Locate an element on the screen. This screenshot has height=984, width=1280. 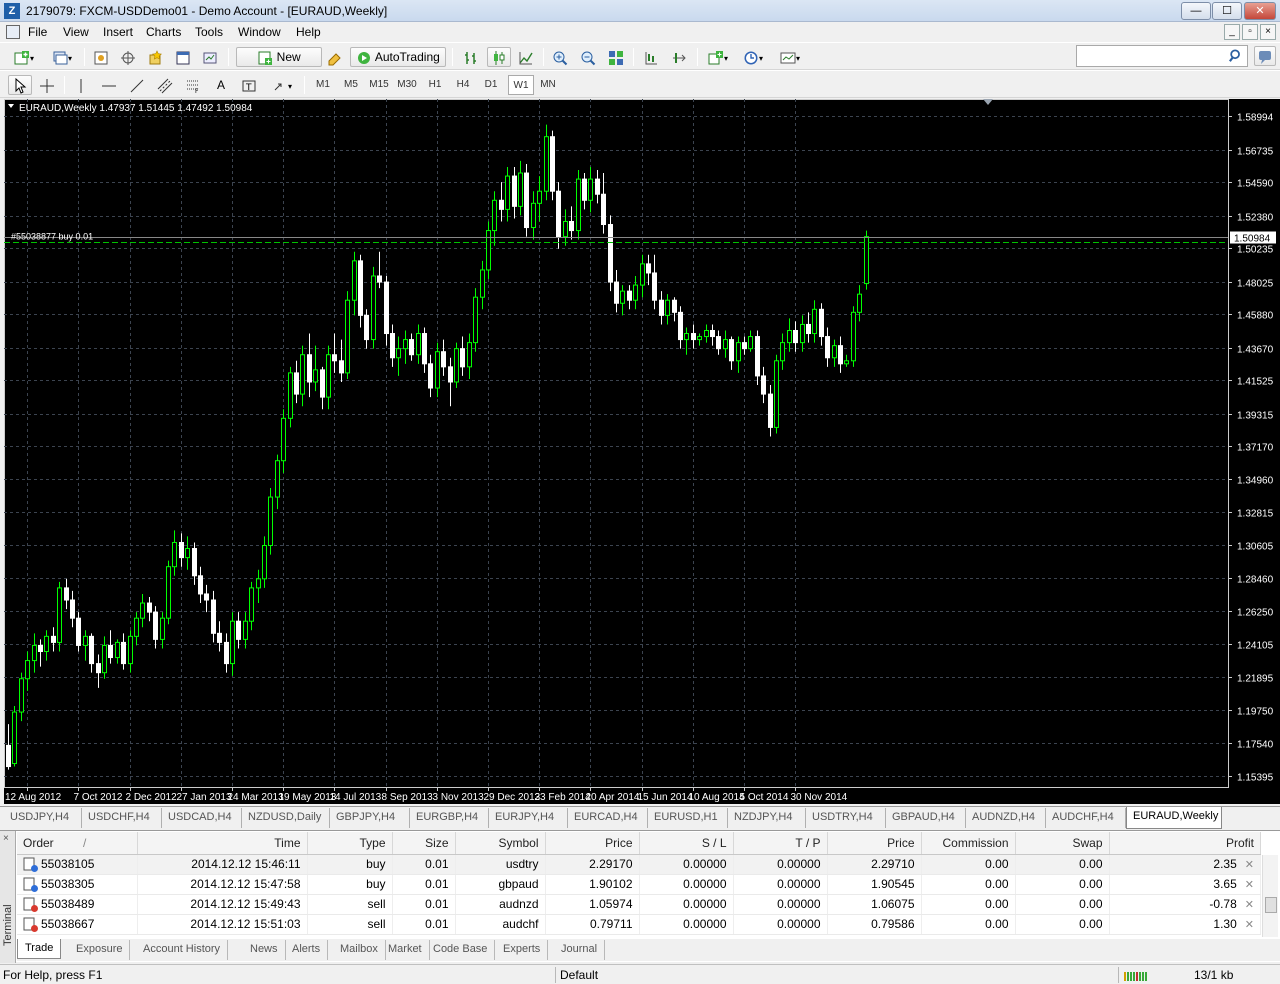
timeframe-mn: MN is located at coordinates (548, 85).